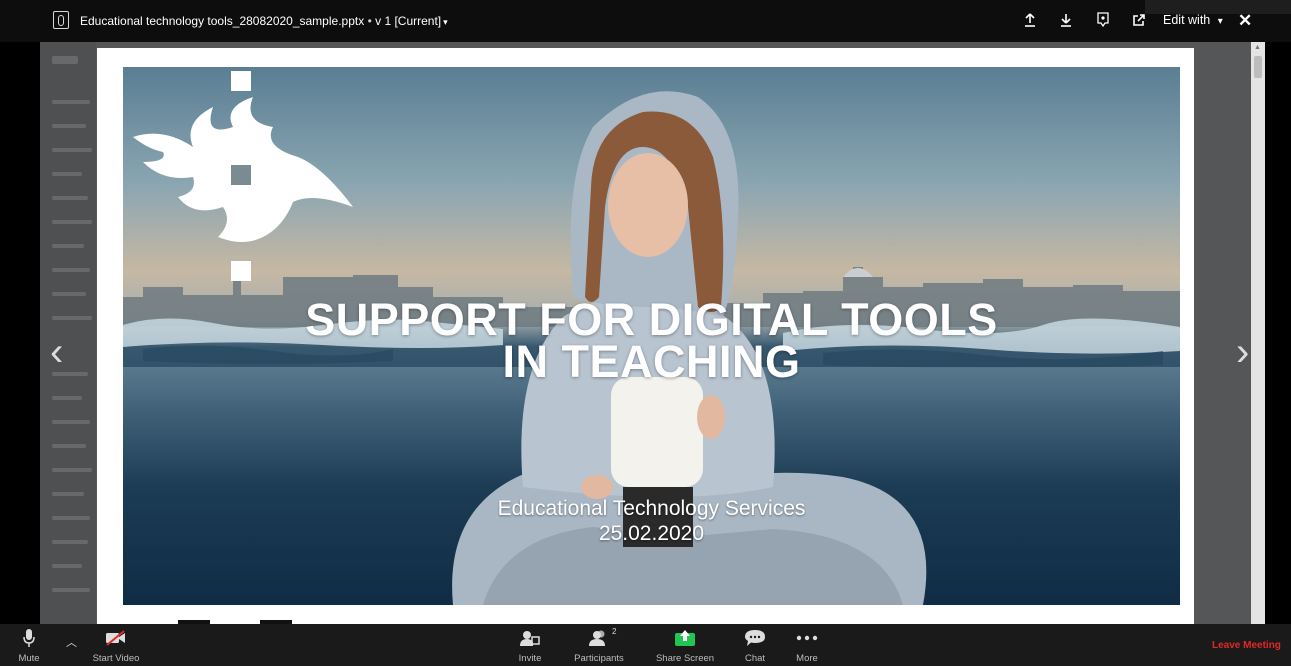 The image size is (1291, 666). Describe the element at coordinates (807, 658) in the screenshot. I see `more-label: More` at that location.